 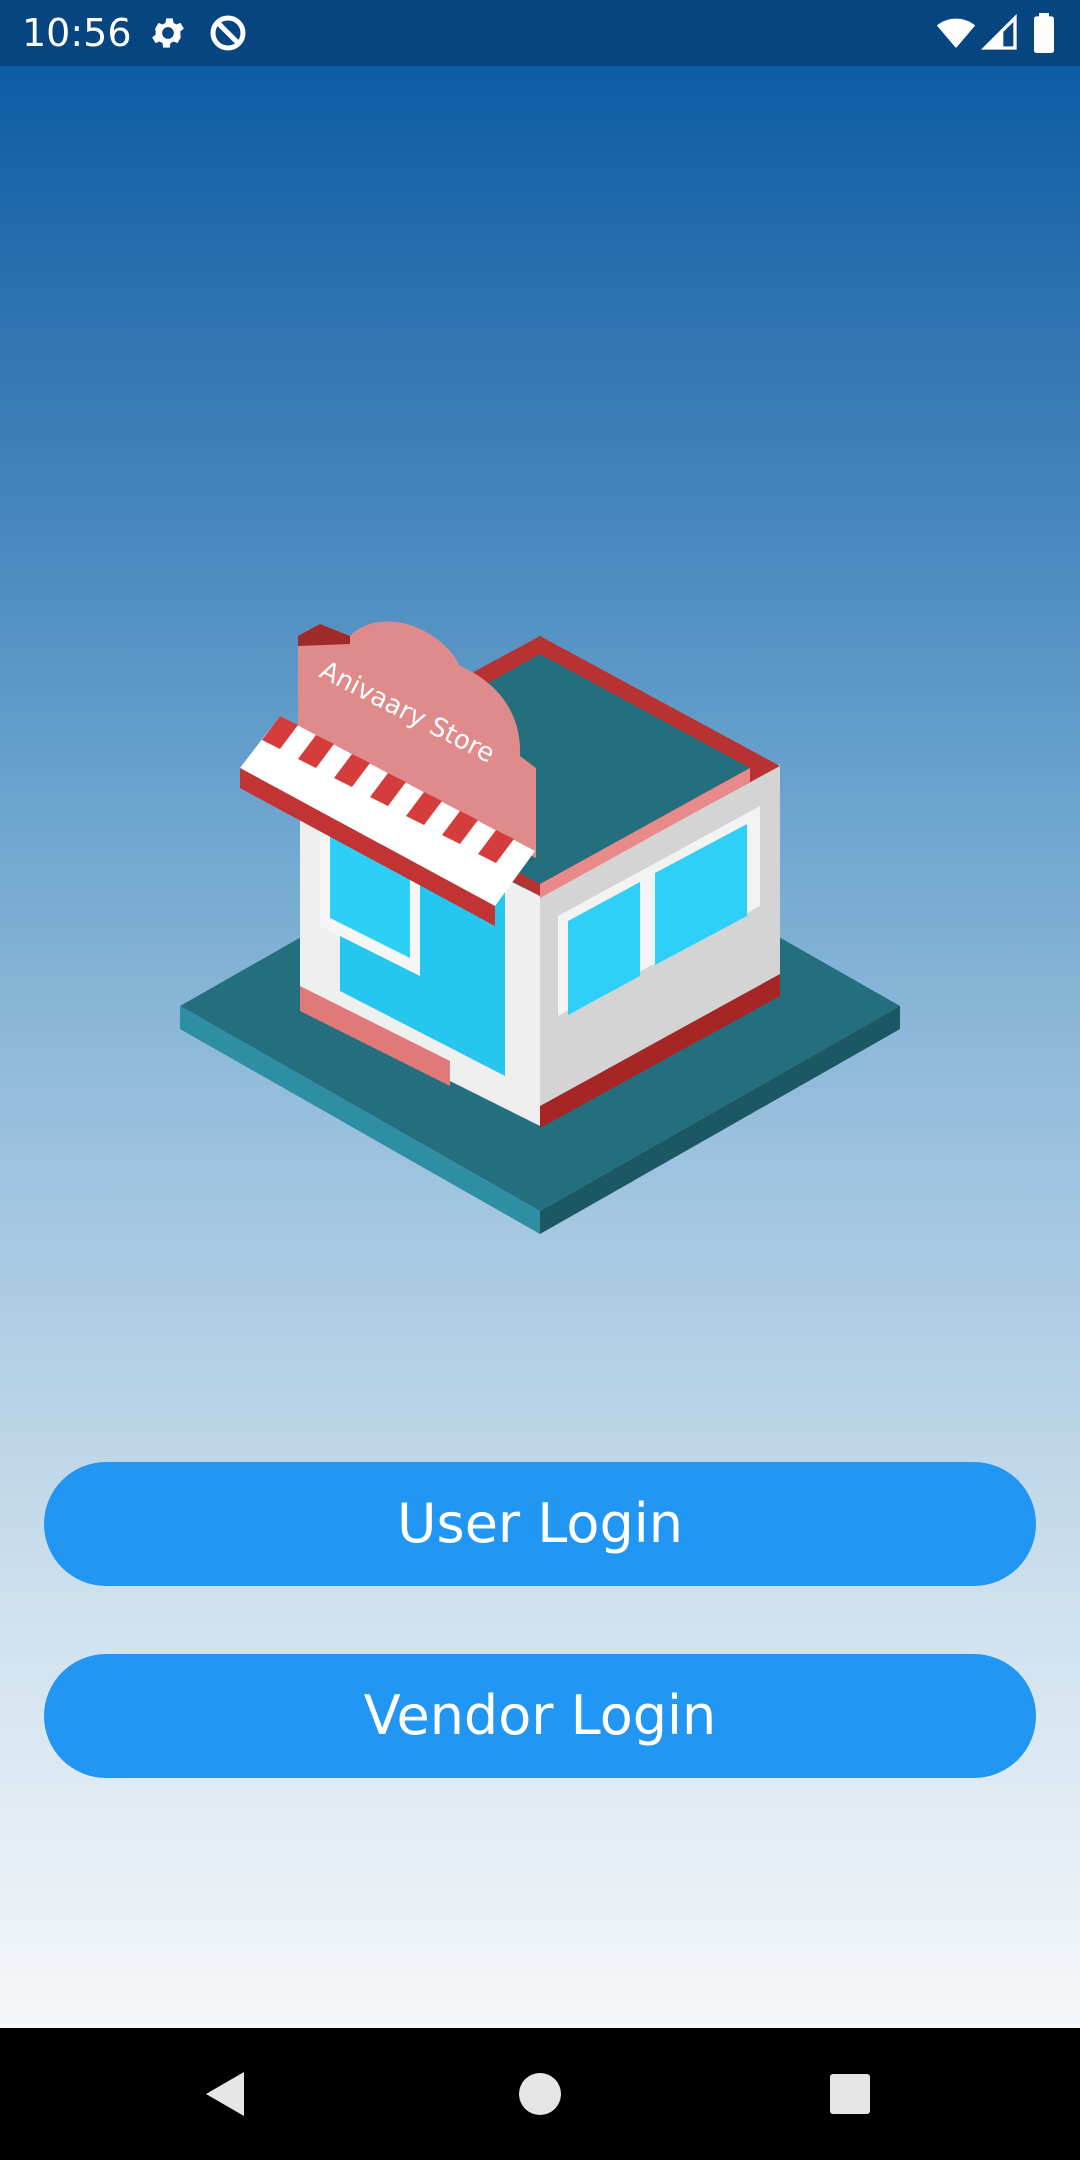 I want to click on vendor-login-button: Vendor Login, so click(x=540, y=1716).